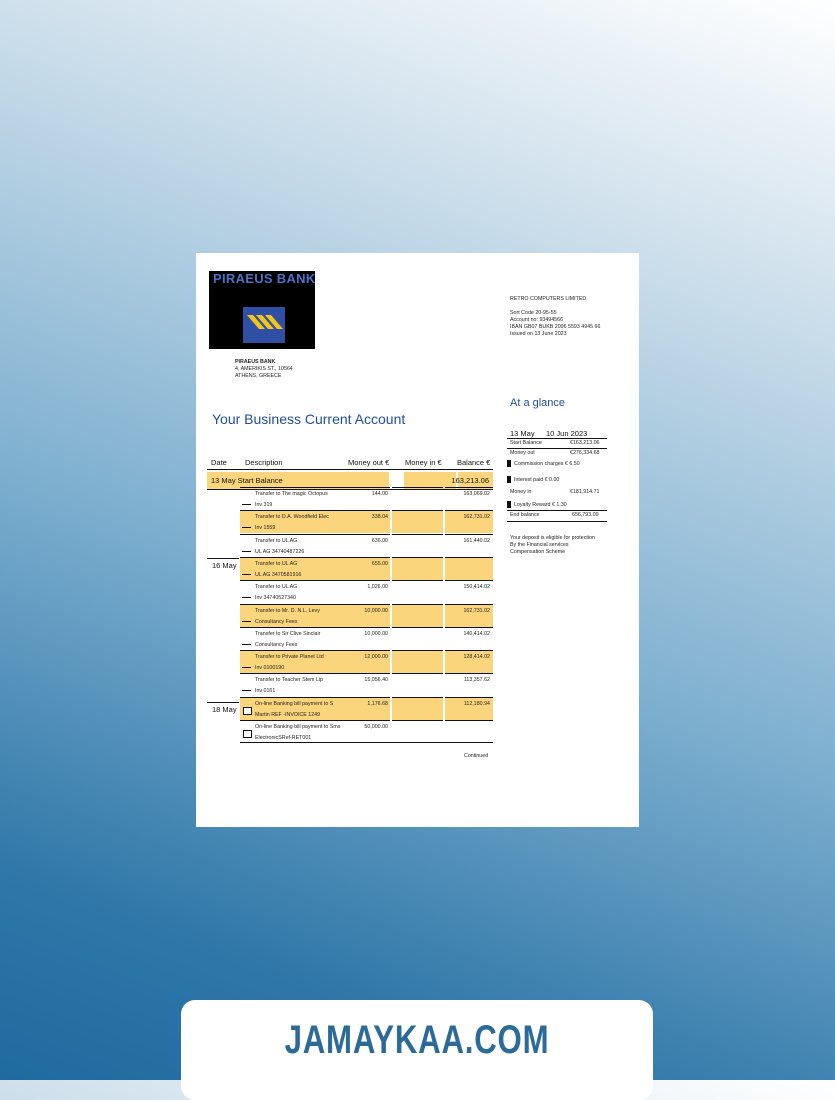 The height and width of the screenshot is (1100, 835). Describe the element at coordinates (283, 738) in the screenshot. I see `row-reference: ElectronicSRef-RET001` at that location.